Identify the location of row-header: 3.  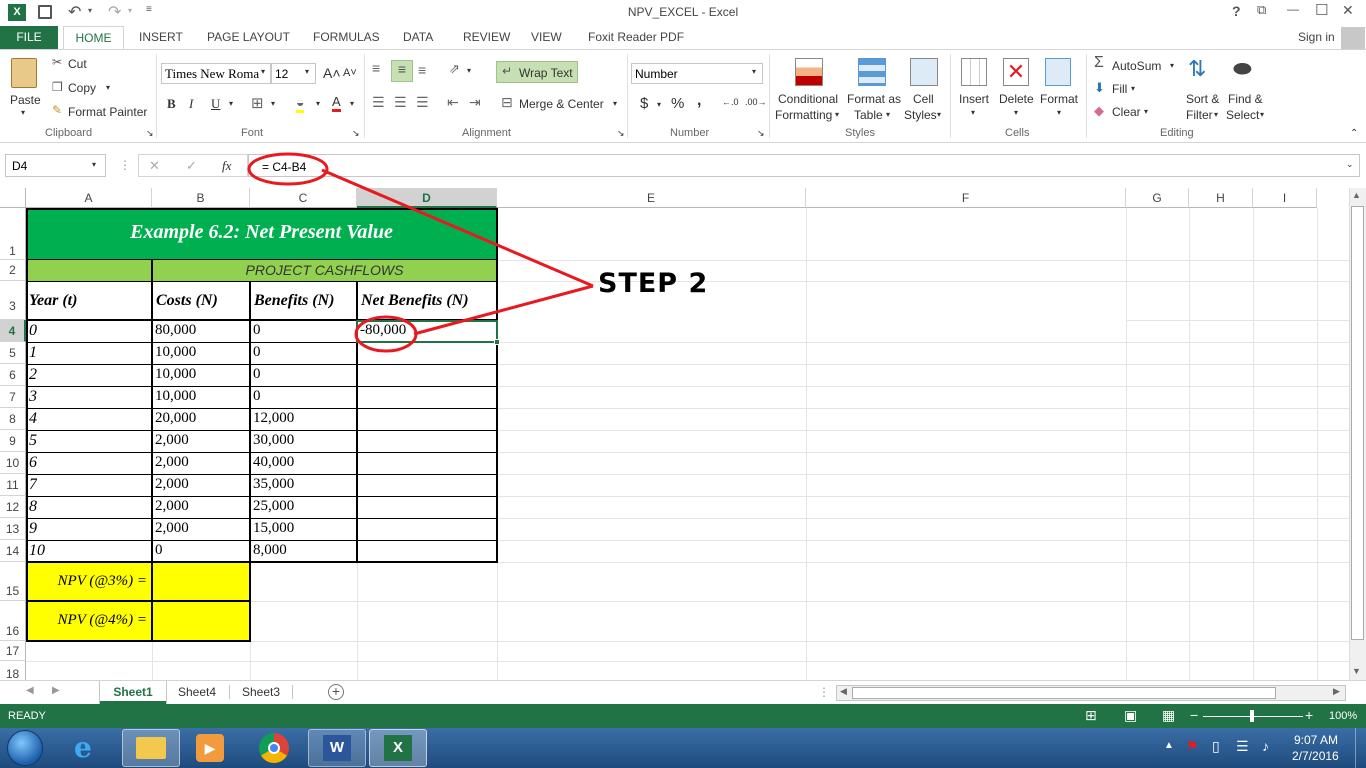
(13, 300).